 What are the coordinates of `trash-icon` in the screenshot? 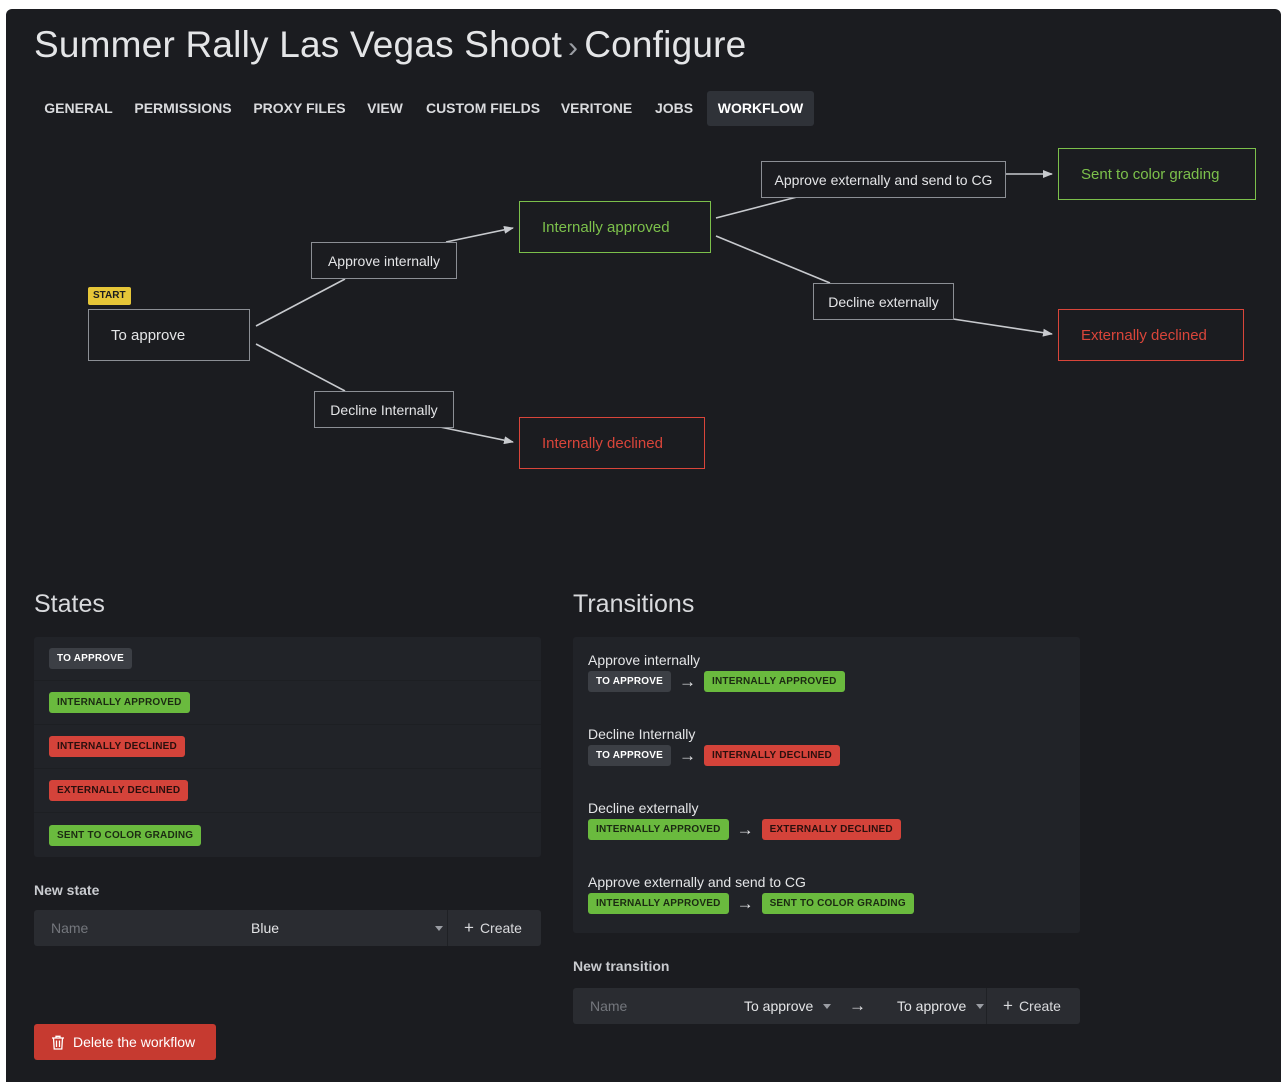 It's located at (58, 1042).